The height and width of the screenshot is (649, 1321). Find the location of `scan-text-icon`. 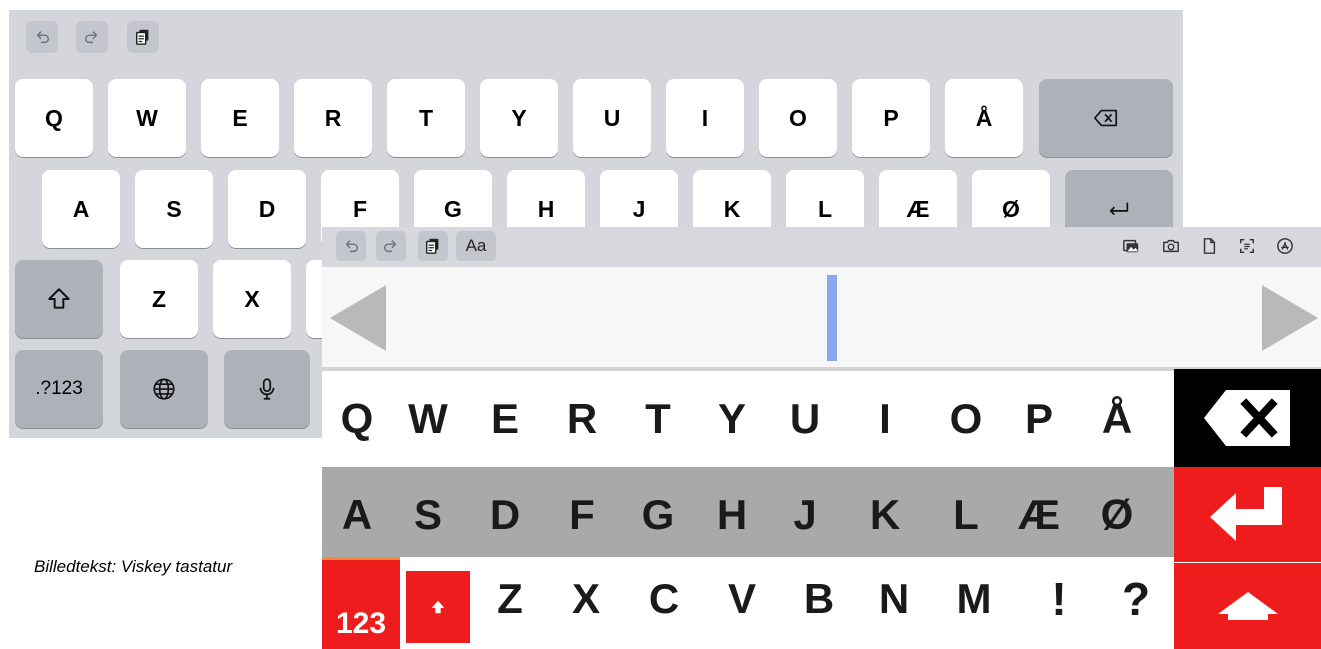

scan-text-icon is located at coordinates (1247, 246).